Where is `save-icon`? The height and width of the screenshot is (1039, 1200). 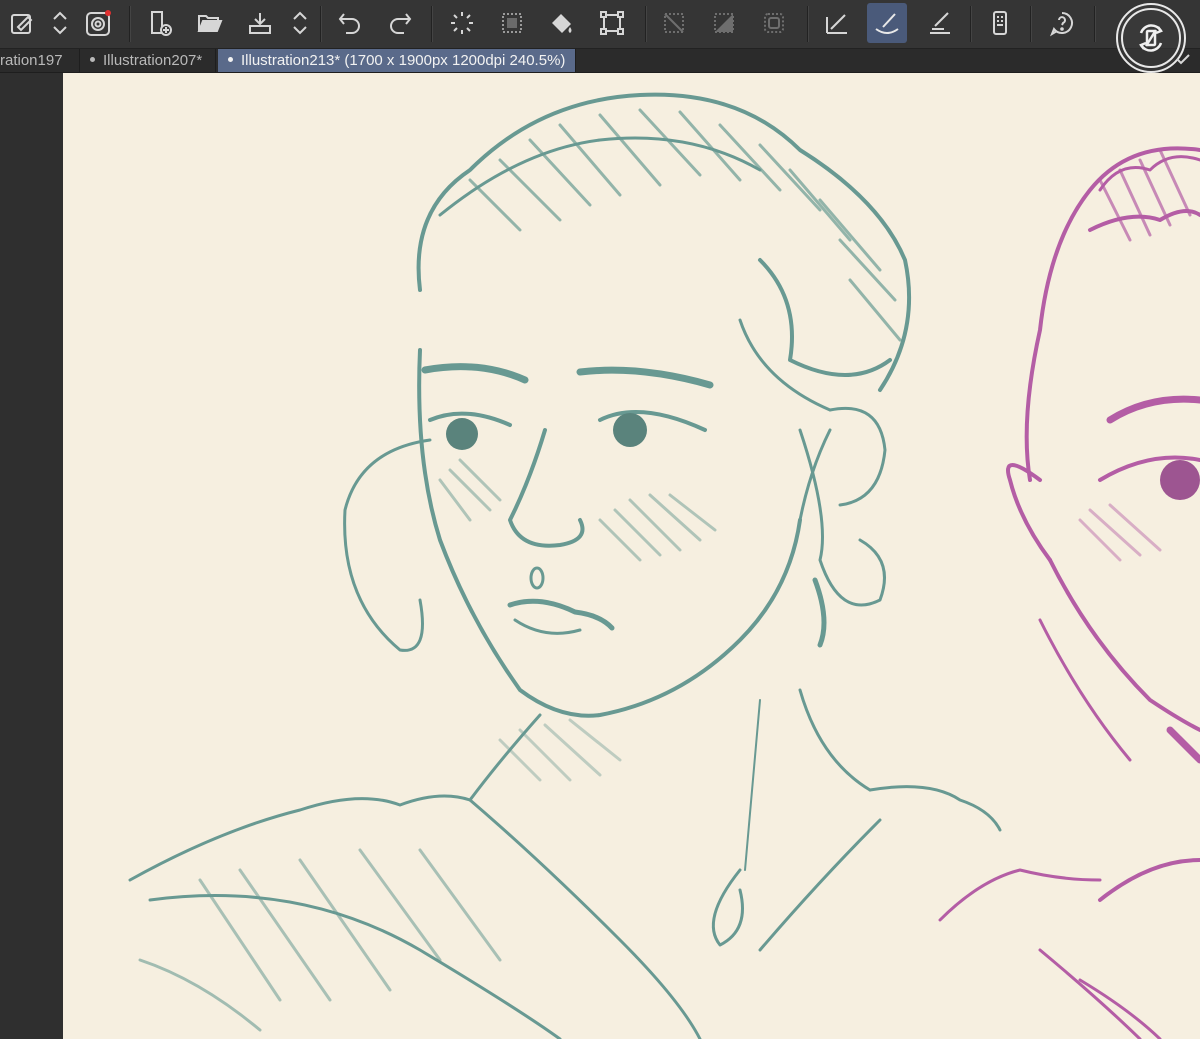 save-icon is located at coordinates (260, 23).